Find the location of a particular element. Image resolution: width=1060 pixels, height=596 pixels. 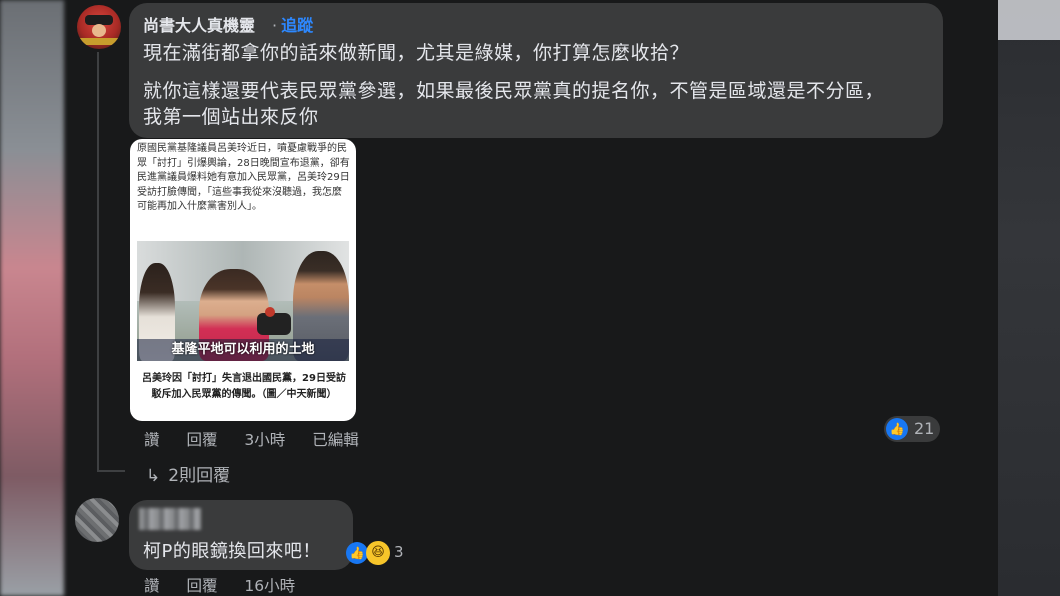

comment-text-line: 就你這樣還要代表民眾黨參選，如果最後民眾黨真的提名你，不管是區域還是不分區， is located at coordinates (514, 91).